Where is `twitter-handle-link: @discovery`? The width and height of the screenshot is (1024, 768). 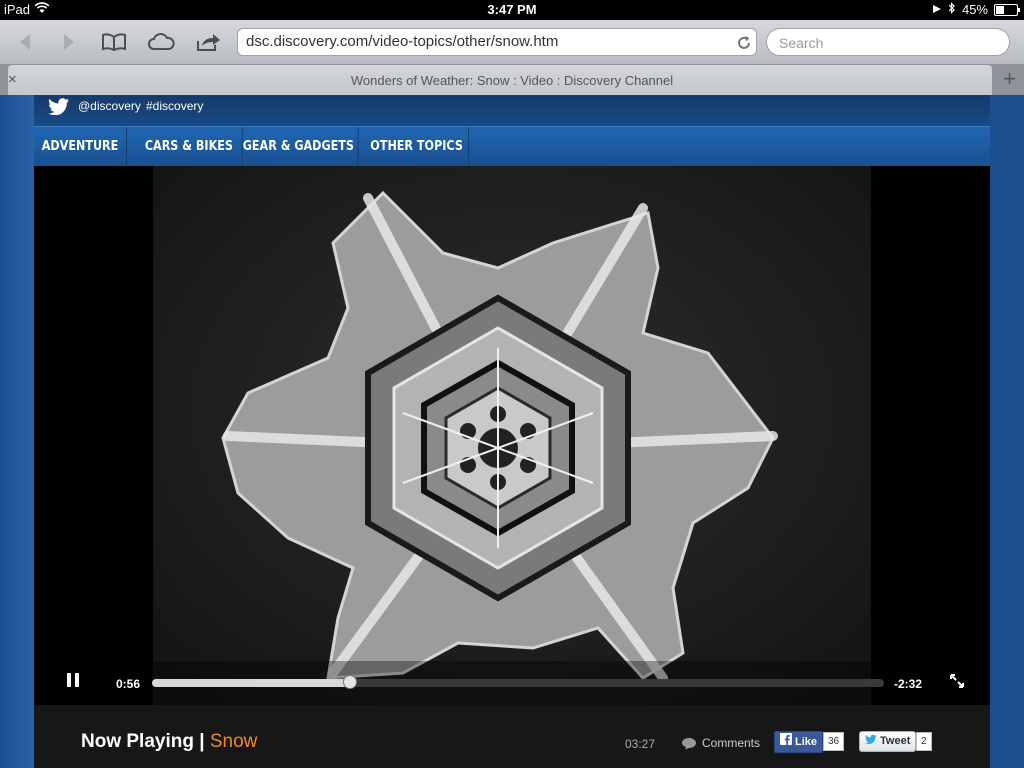 twitter-handle-link: @discovery is located at coordinates (109, 106).